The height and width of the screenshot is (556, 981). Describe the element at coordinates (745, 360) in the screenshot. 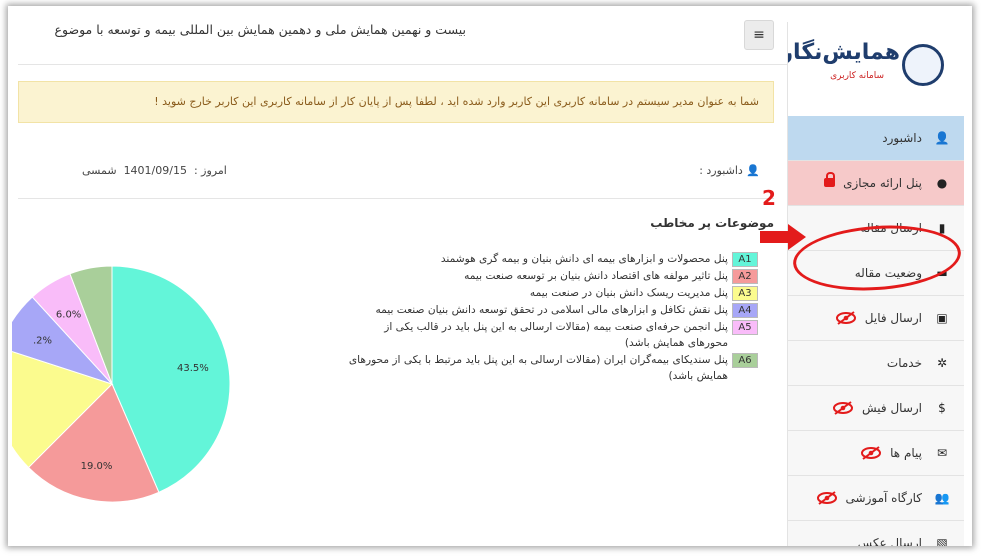

I see `legend-key: A6` at that location.